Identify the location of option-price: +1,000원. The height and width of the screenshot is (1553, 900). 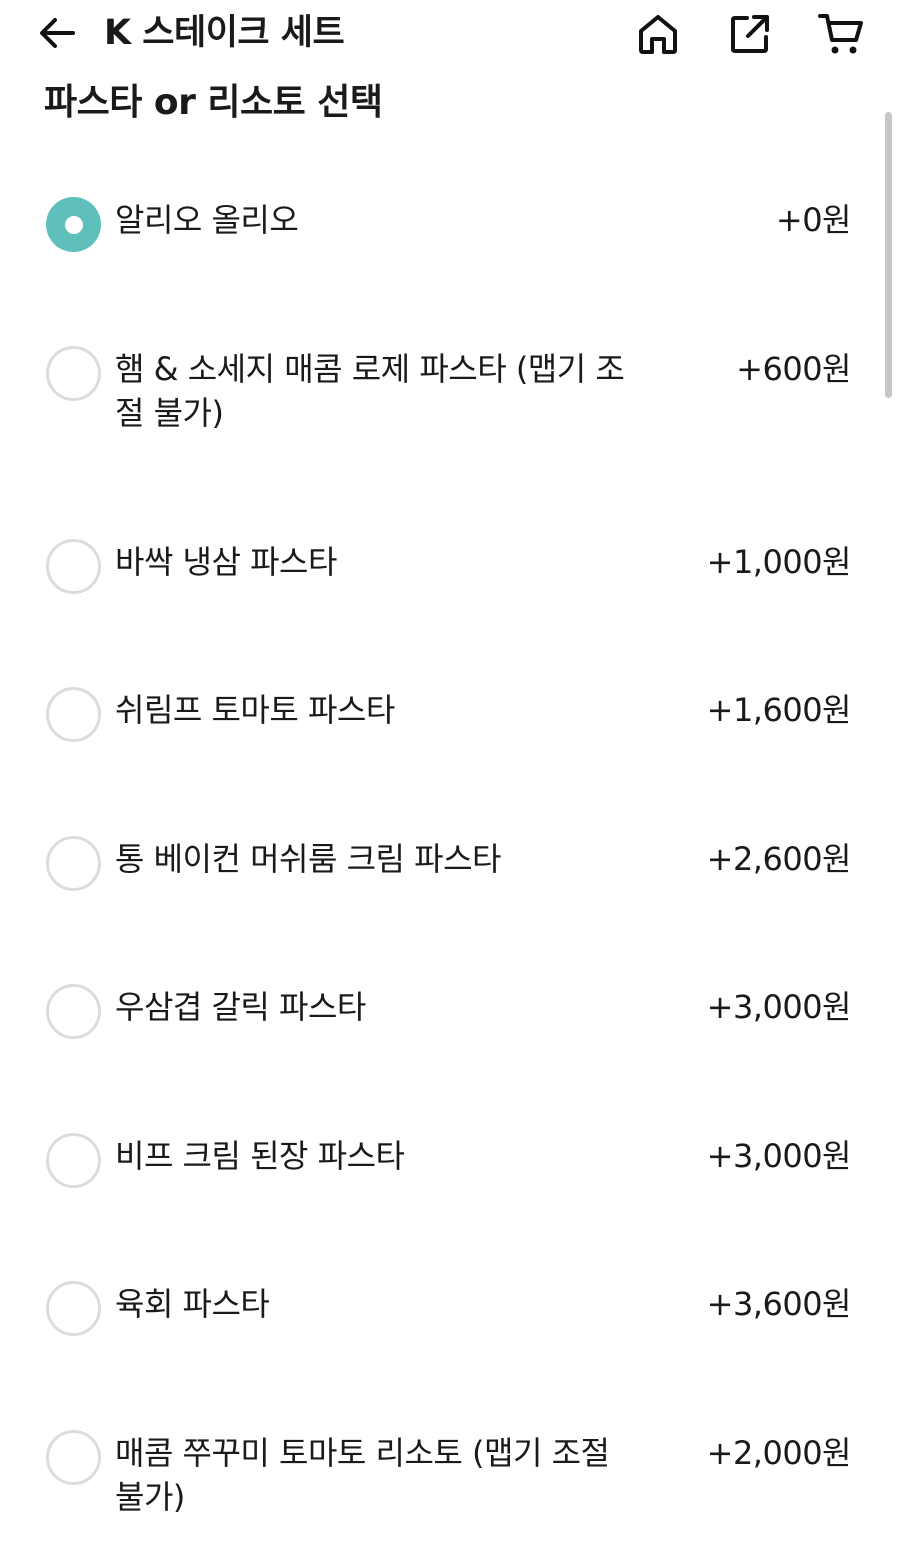
(779, 562).